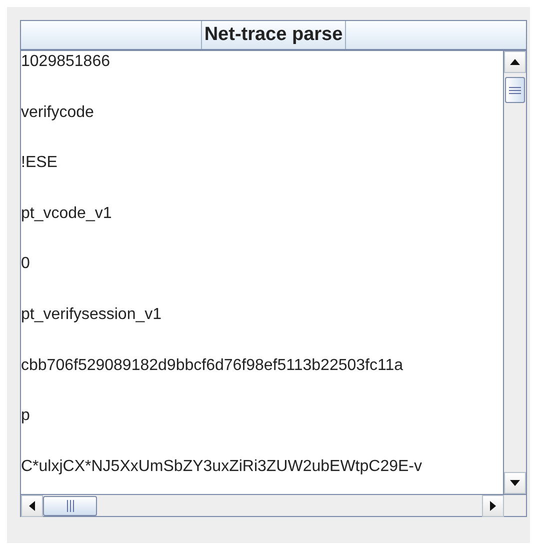  What do you see at coordinates (91, 329) in the screenshot?
I see `list-item: pt_verifysession_v1` at bounding box center [91, 329].